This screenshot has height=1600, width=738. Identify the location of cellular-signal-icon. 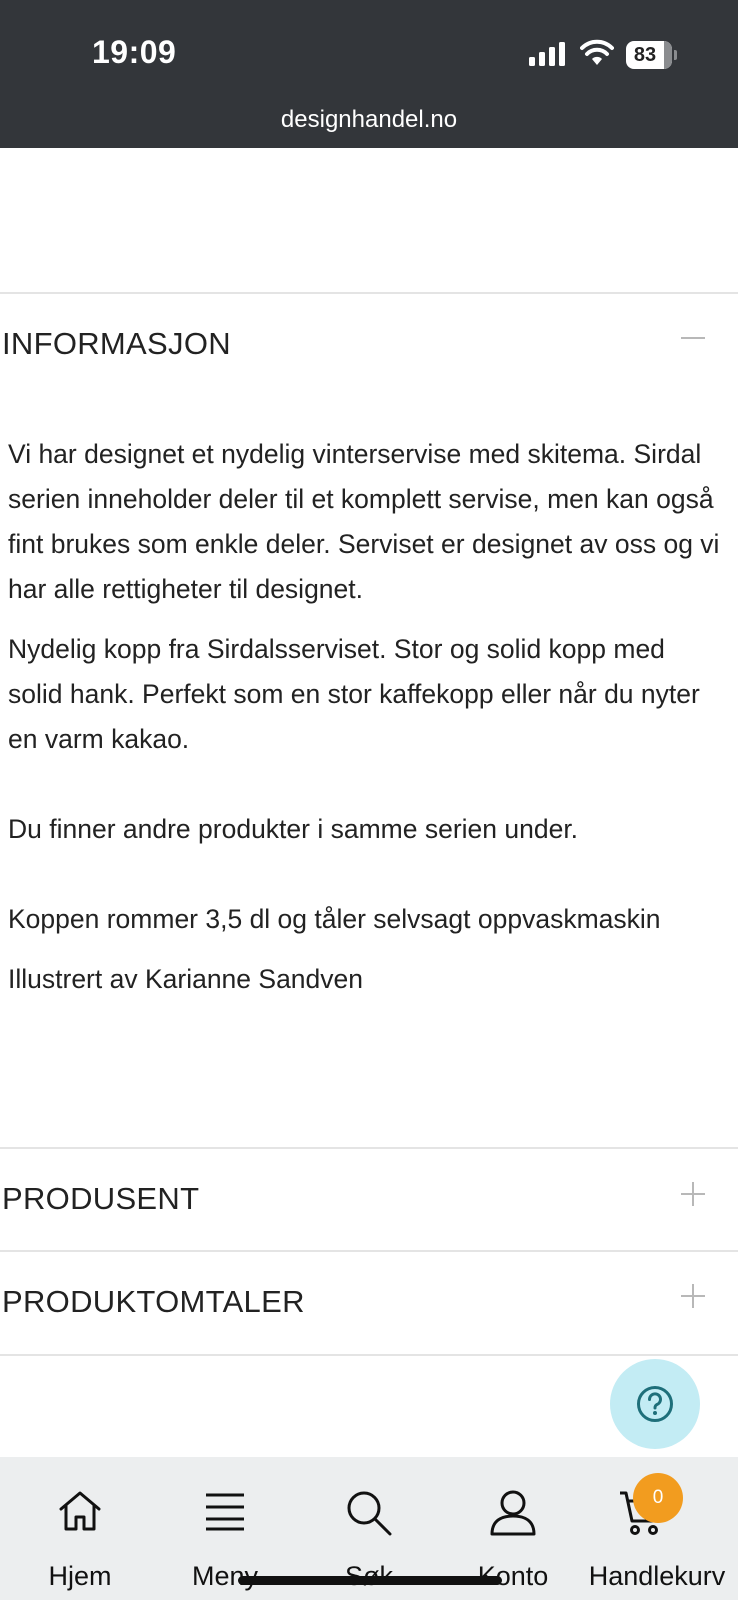
(547, 54).